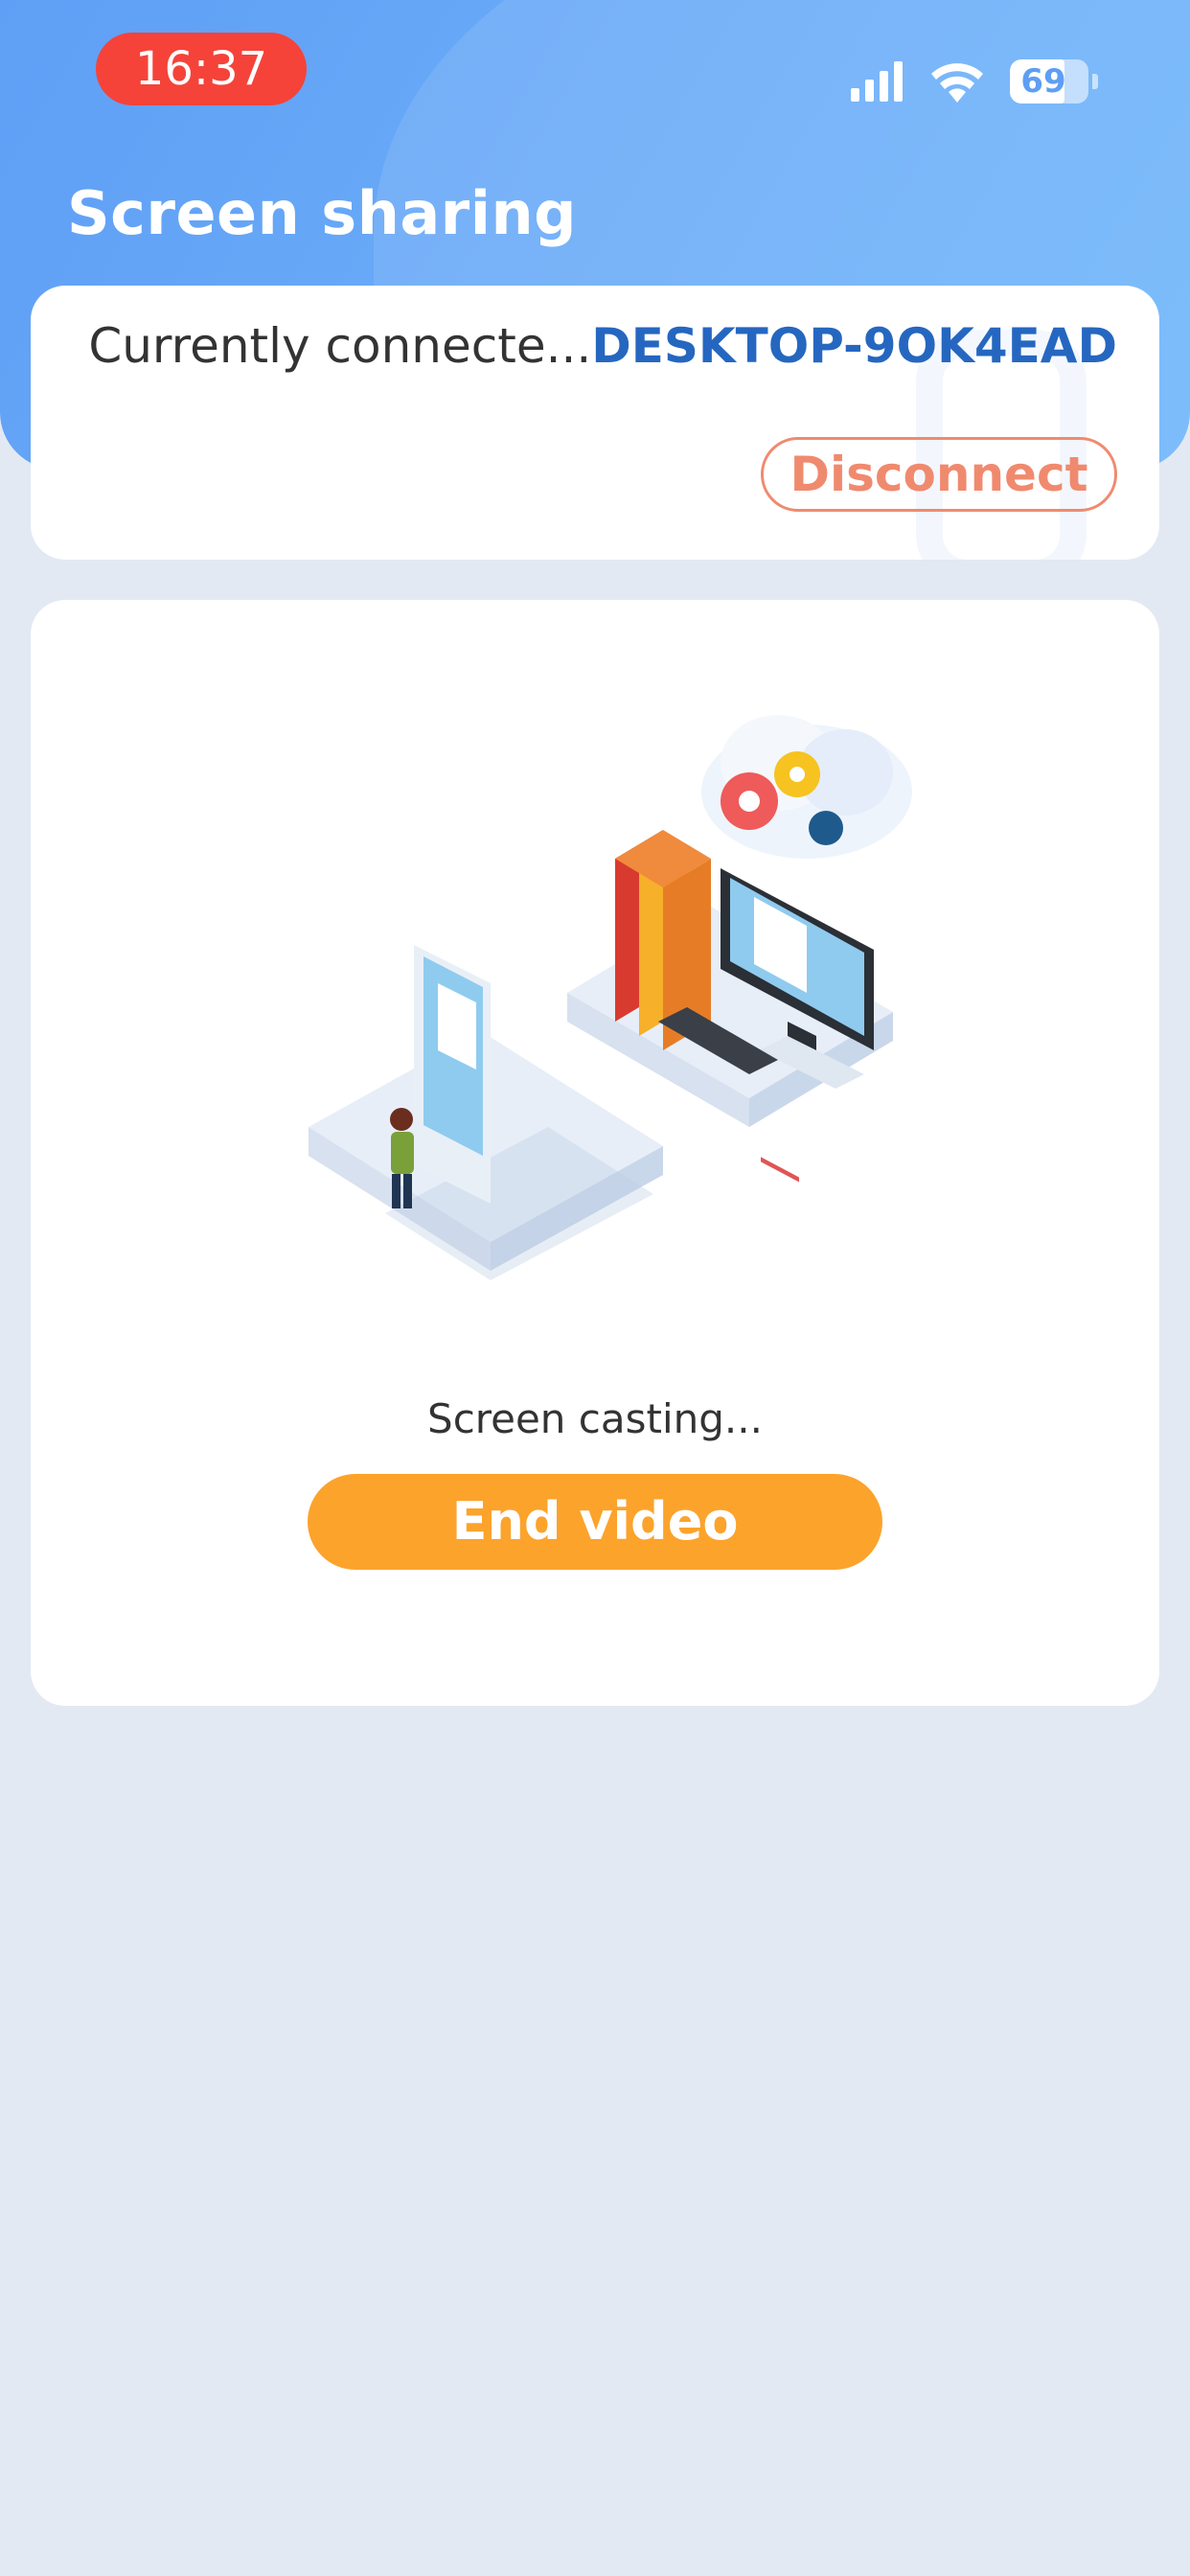 The width and height of the screenshot is (1190, 2576). I want to click on end-video-mirroring-button: End video mirroring, so click(595, 1560).